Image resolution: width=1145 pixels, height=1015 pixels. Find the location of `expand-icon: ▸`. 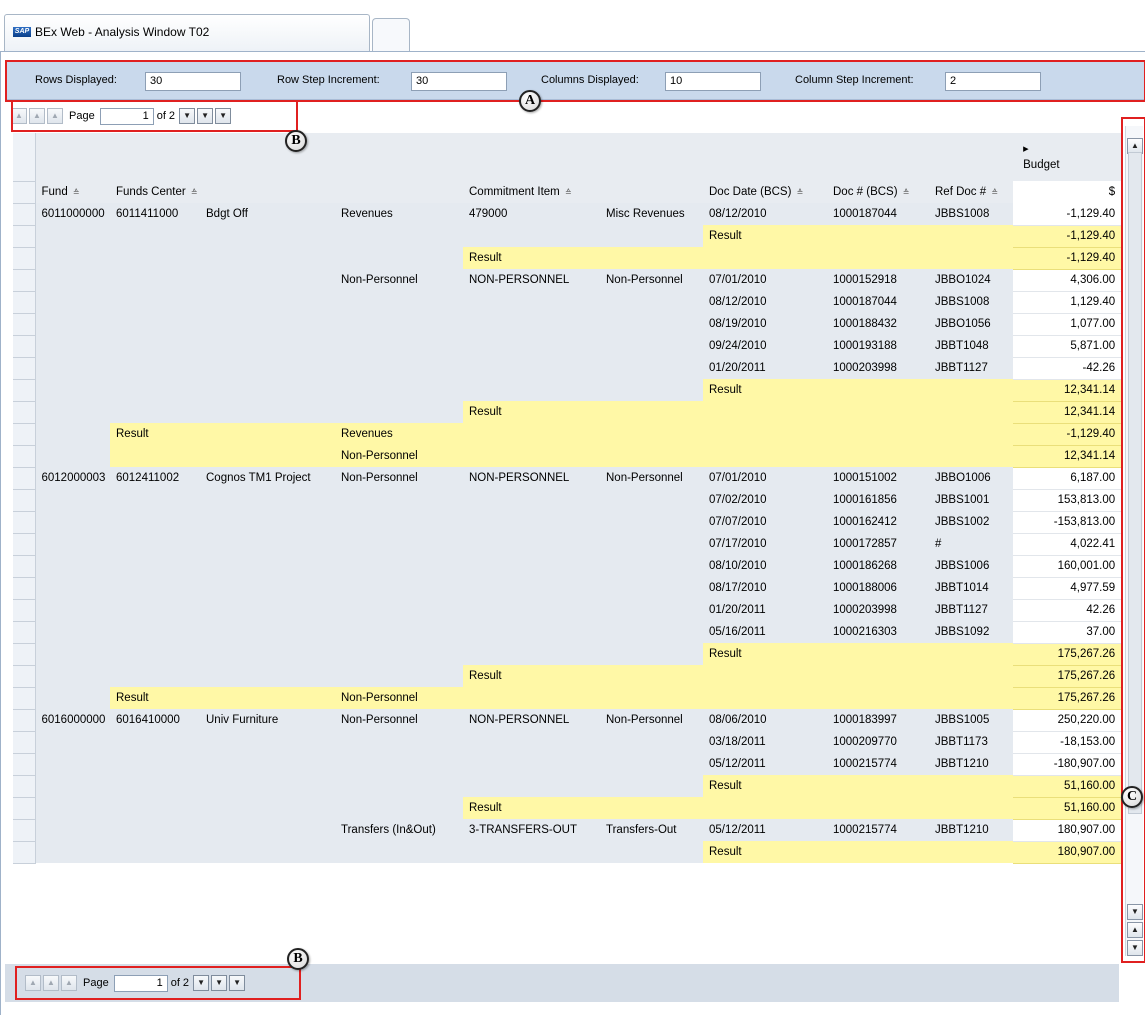

expand-icon: ▸ is located at coordinates (1069, 149).